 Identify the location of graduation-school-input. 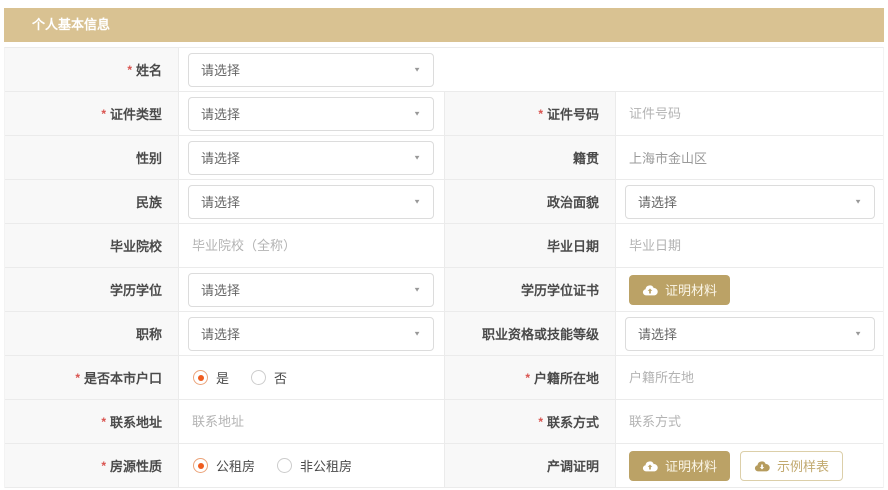
(303, 245).